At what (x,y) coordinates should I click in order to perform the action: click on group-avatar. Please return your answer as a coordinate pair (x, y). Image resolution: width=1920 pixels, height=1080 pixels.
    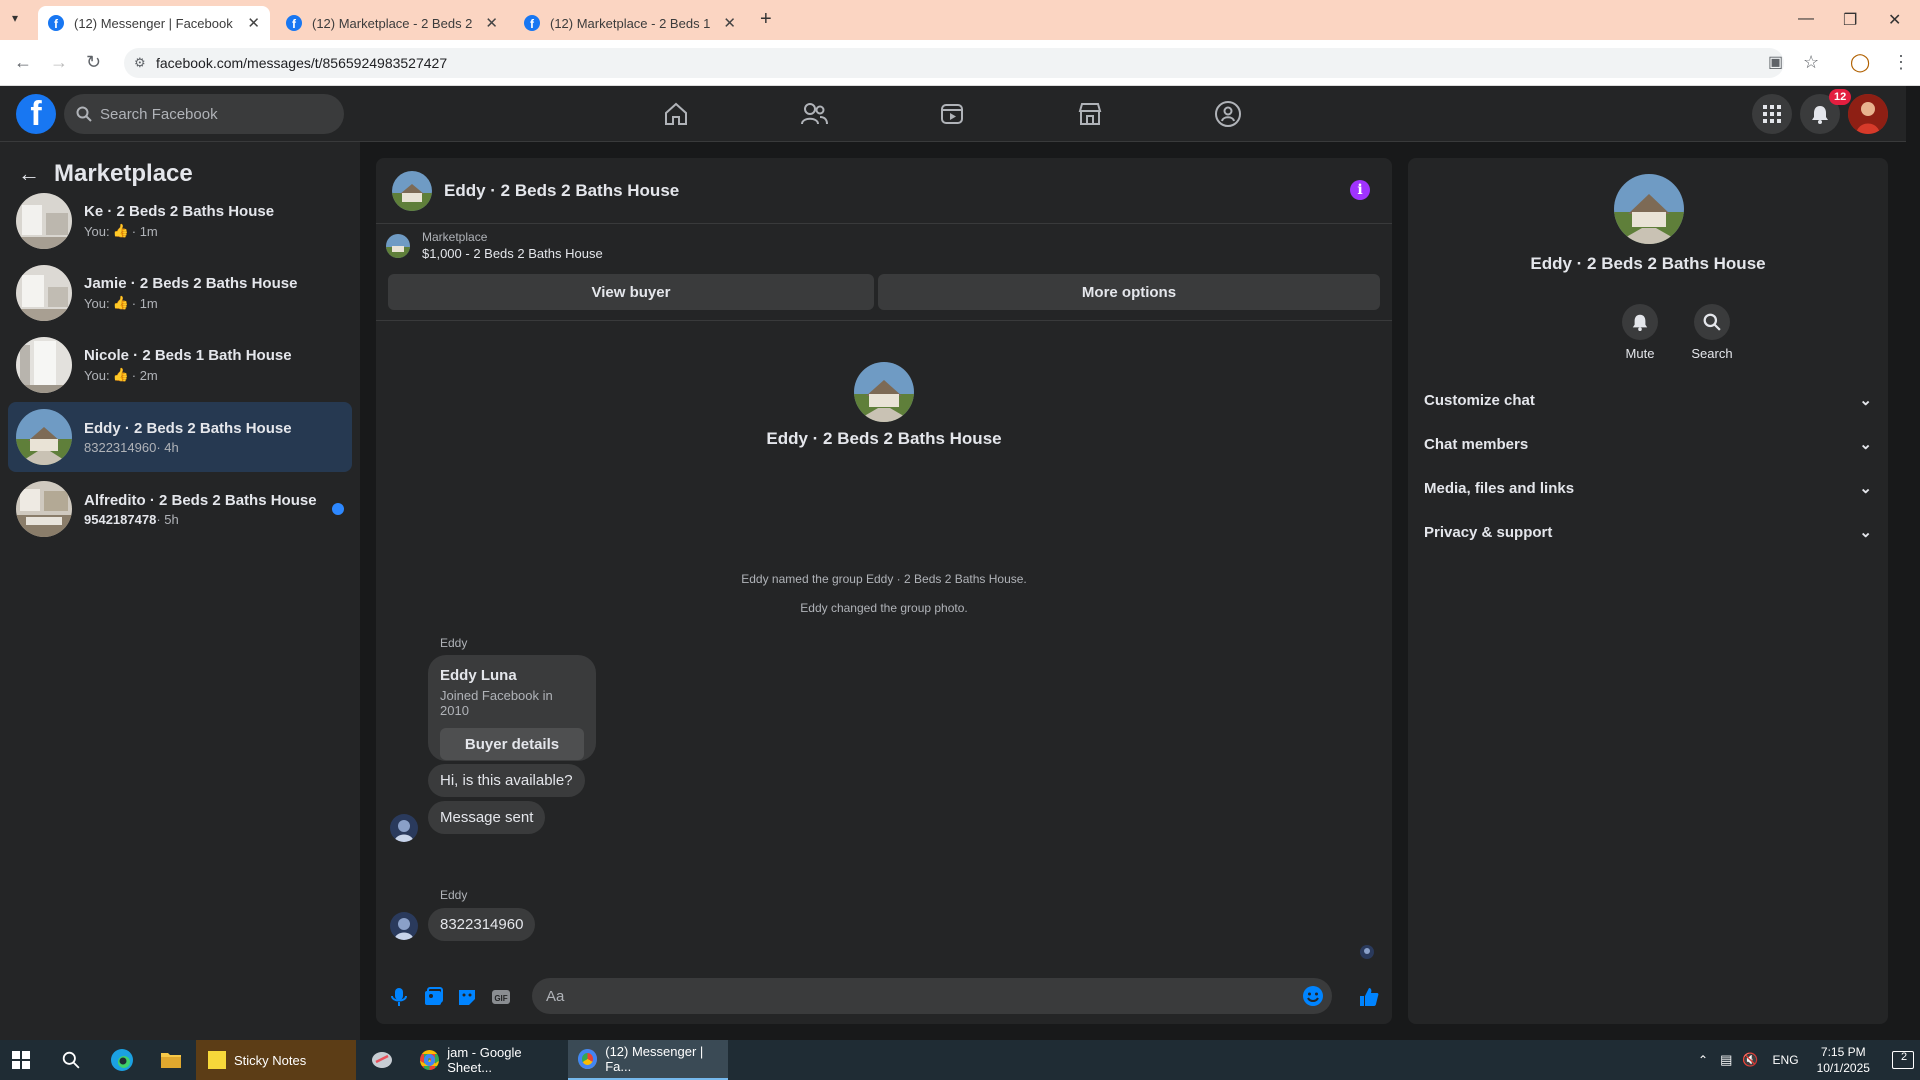
    Looking at the image, I should click on (412, 190).